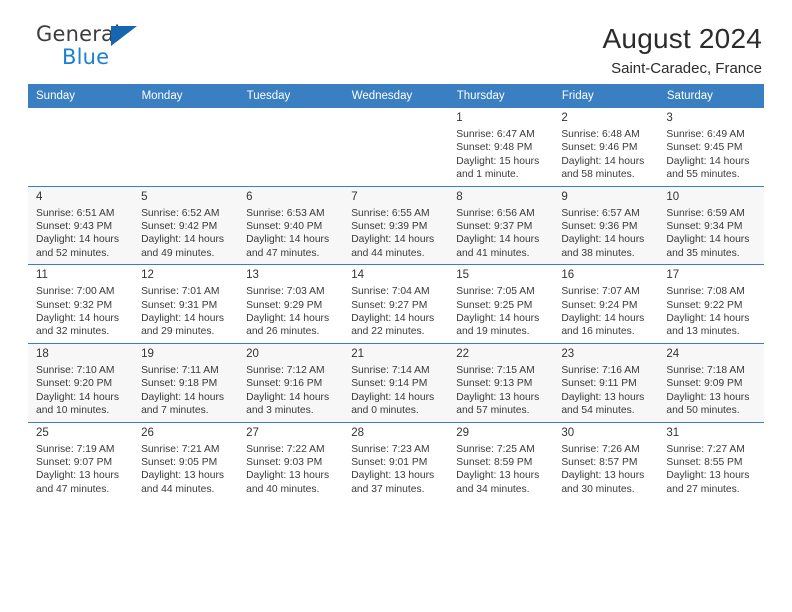  What do you see at coordinates (682, 38) in the screenshot?
I see `page-title: August 2024` at bounding box center [682, 38].